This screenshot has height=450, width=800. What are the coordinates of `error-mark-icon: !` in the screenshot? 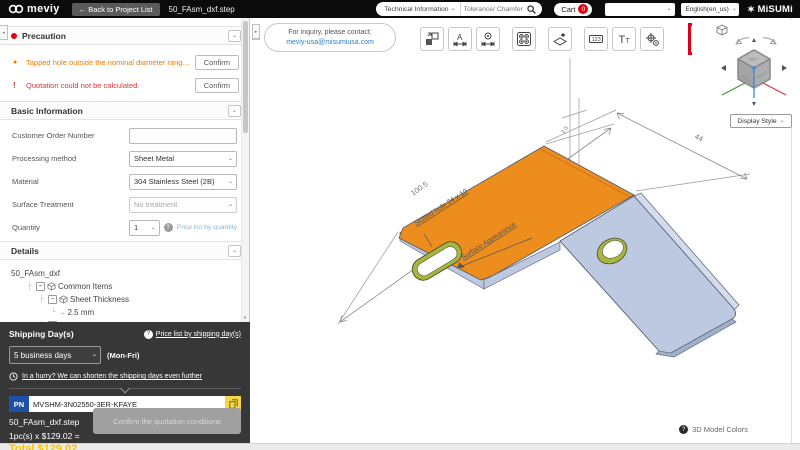 It's located at (14, 85).